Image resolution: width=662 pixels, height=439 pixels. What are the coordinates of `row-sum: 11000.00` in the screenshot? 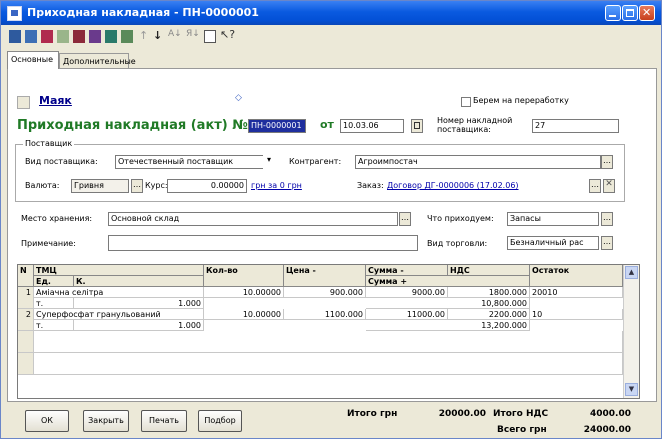 It's located at (407, 314).